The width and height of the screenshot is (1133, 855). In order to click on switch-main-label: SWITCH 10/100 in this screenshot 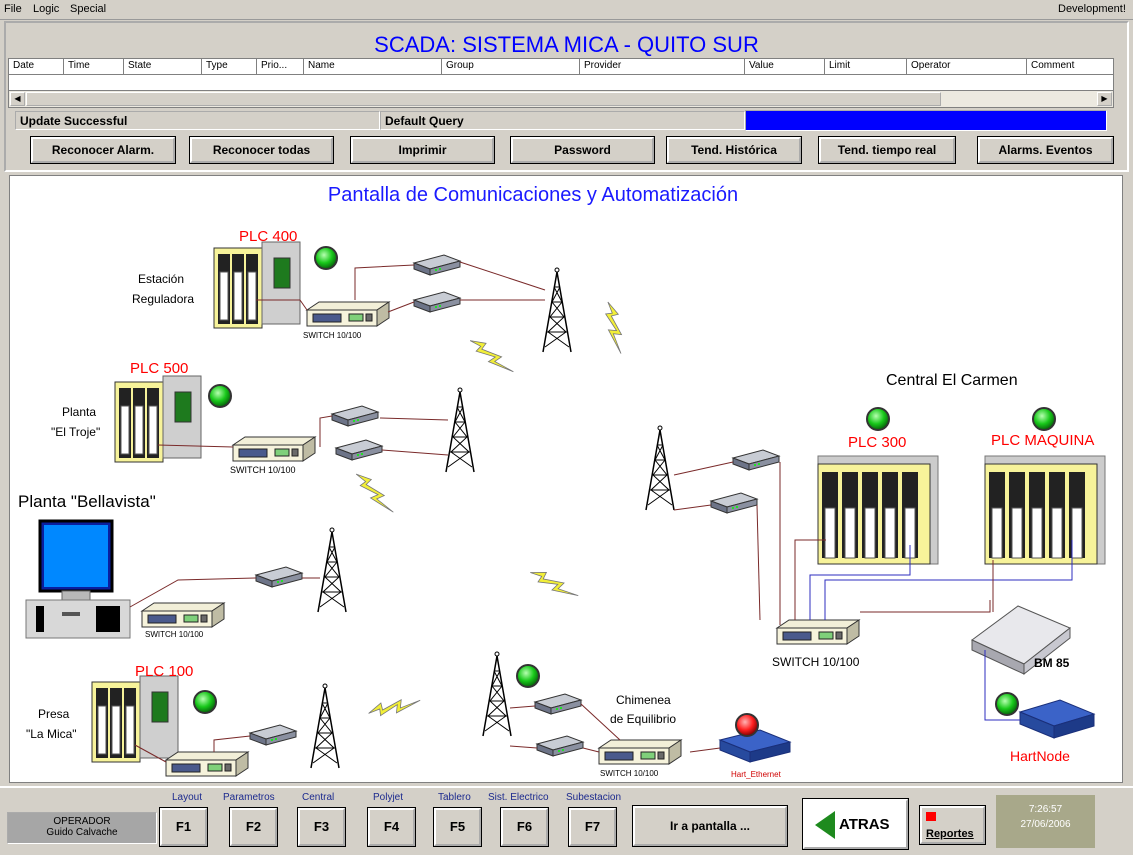, I will do `click(816, 662)`.